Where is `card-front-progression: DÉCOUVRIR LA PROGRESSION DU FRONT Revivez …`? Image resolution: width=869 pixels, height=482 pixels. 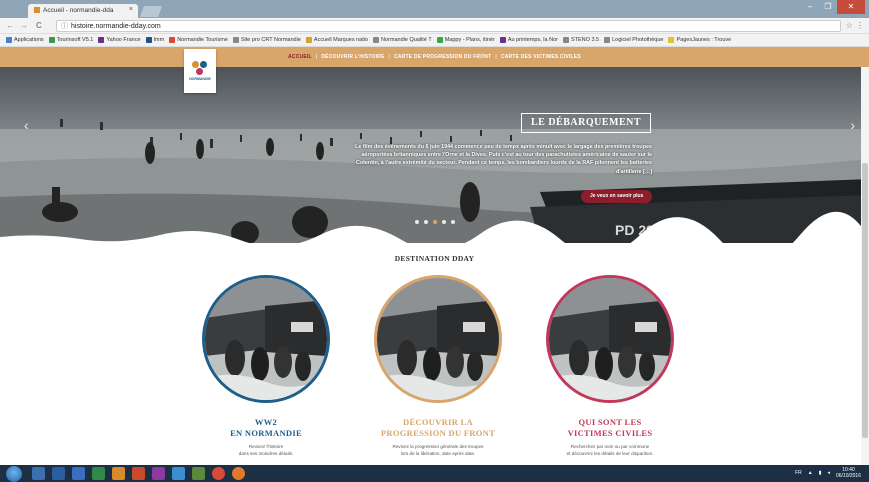
card-front-progression: DÉCOUVRIR LA PROGRESSION DU FRONT Revivez … is located at coordinates (438, 366).